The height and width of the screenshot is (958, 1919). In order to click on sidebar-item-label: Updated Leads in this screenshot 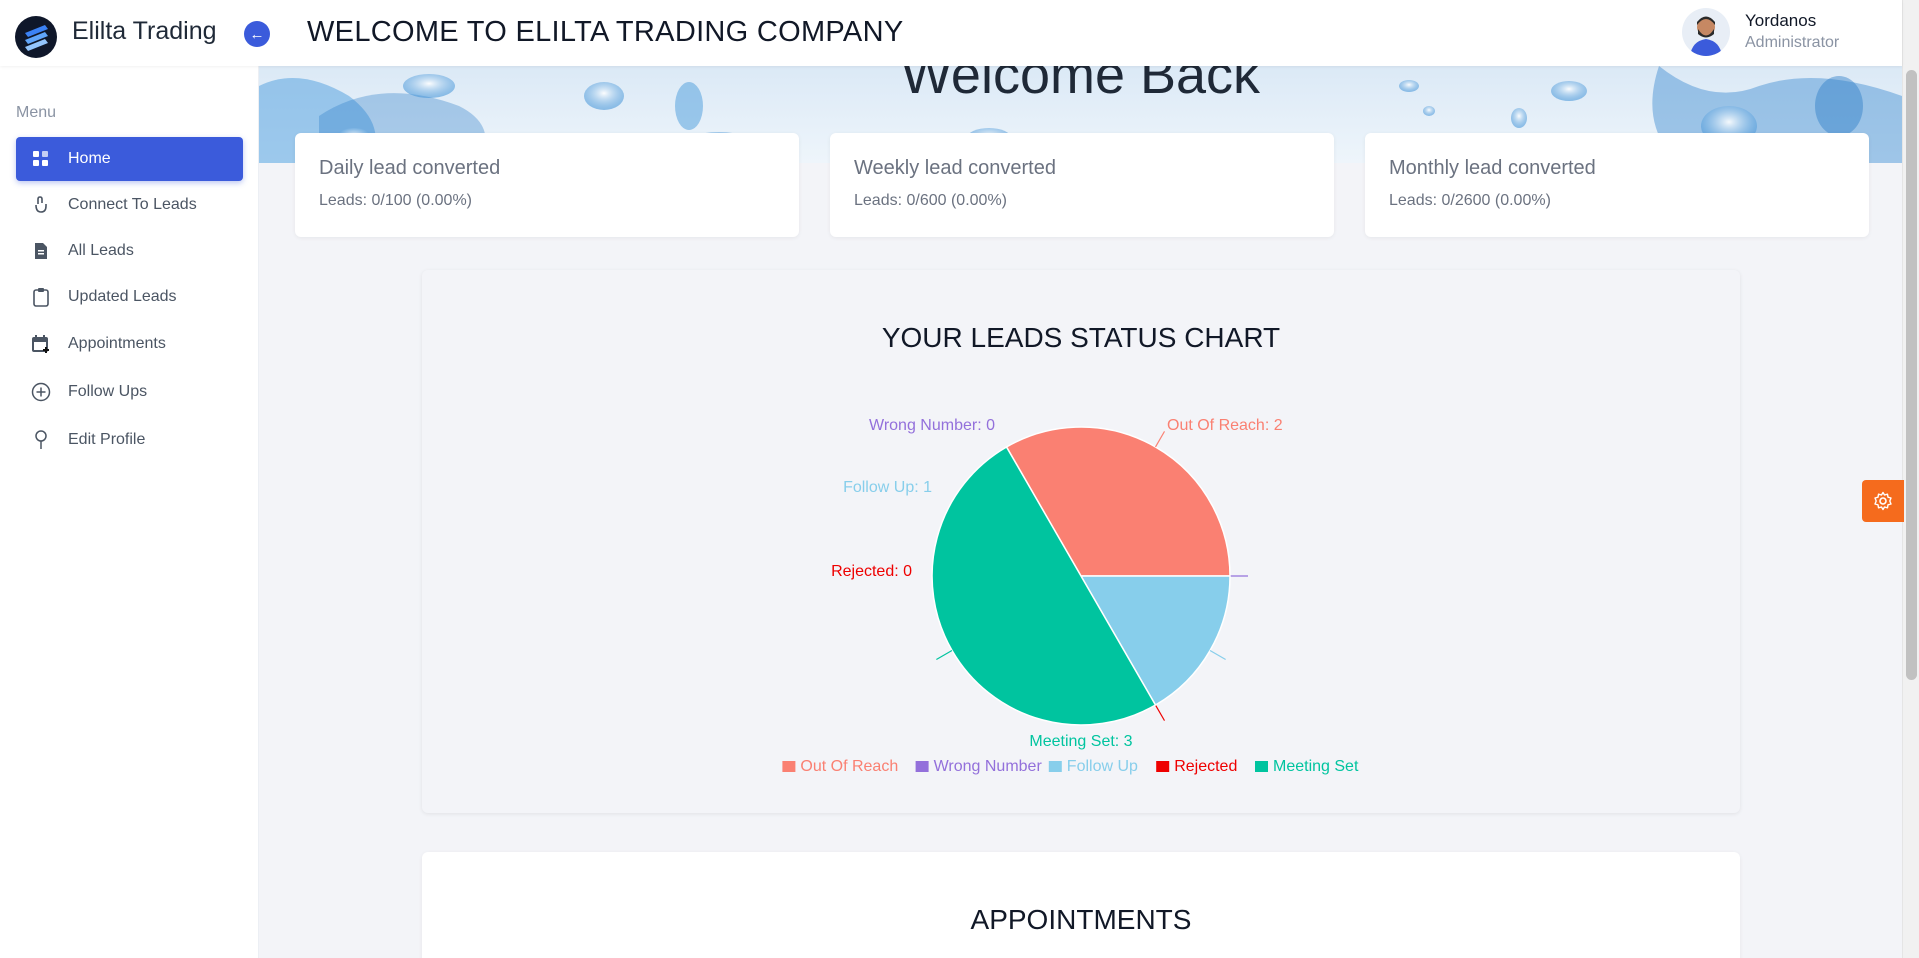, I will do `click(122, 296)`.